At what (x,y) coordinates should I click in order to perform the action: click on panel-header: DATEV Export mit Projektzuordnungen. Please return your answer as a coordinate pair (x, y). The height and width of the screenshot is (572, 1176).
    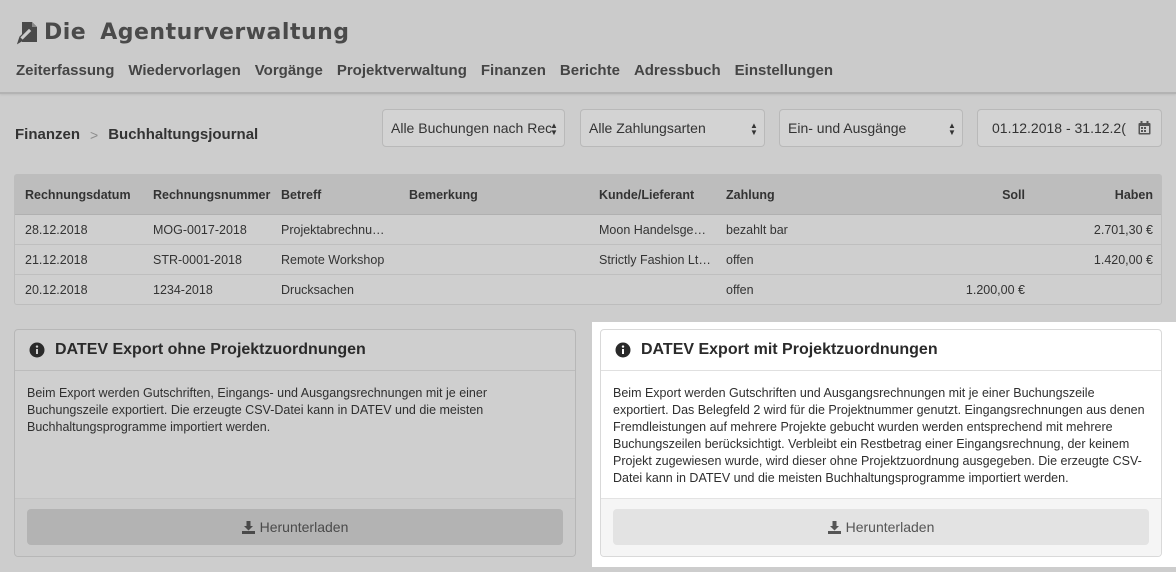
    Looking at the image, I should click on (881, 350).